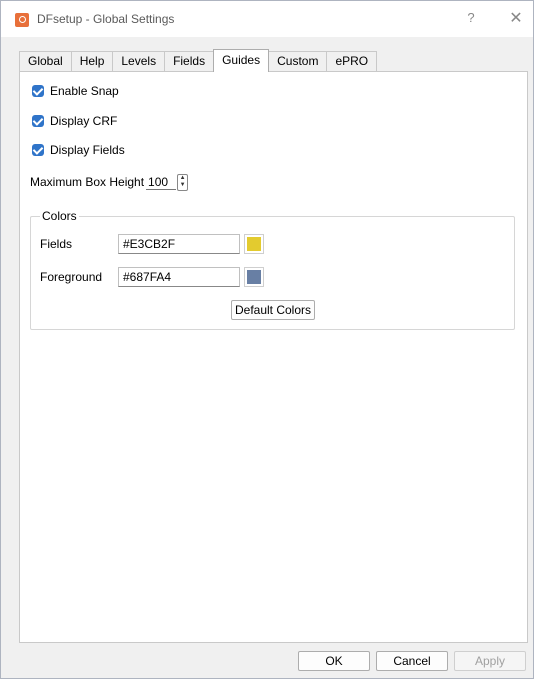 This screenshot has height=679, width=534. I want to click on max-box-height-stepper: ▲ ▼, so click(183, 182).